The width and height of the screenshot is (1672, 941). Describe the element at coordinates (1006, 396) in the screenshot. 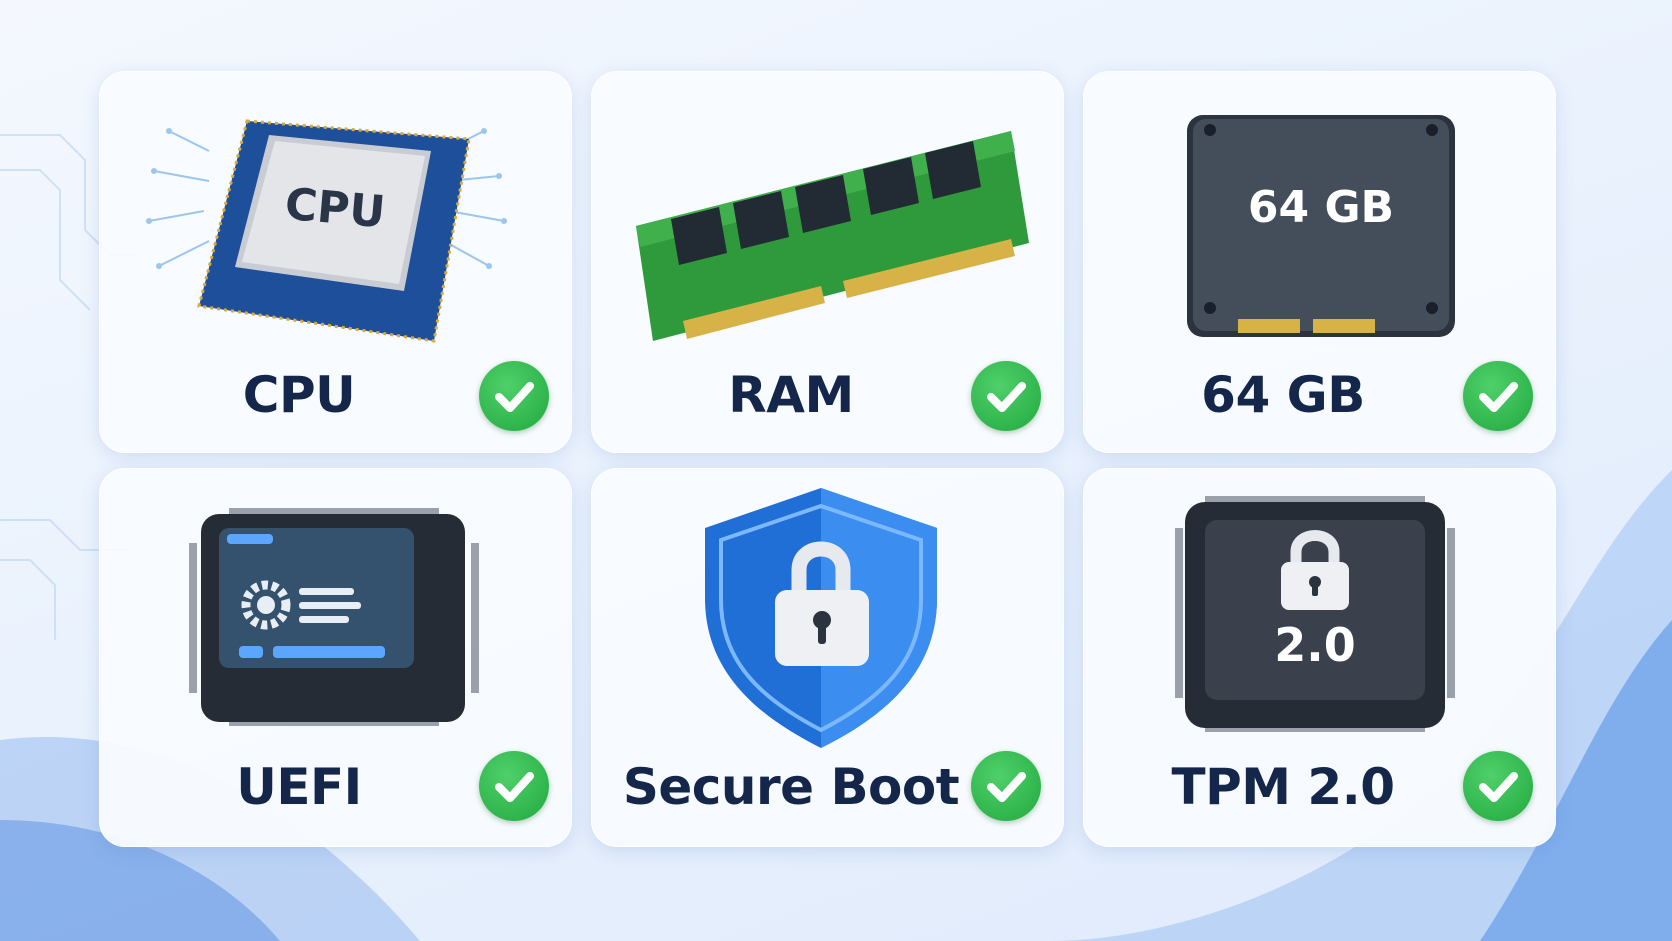

I see `ram-check-icon` at that location.